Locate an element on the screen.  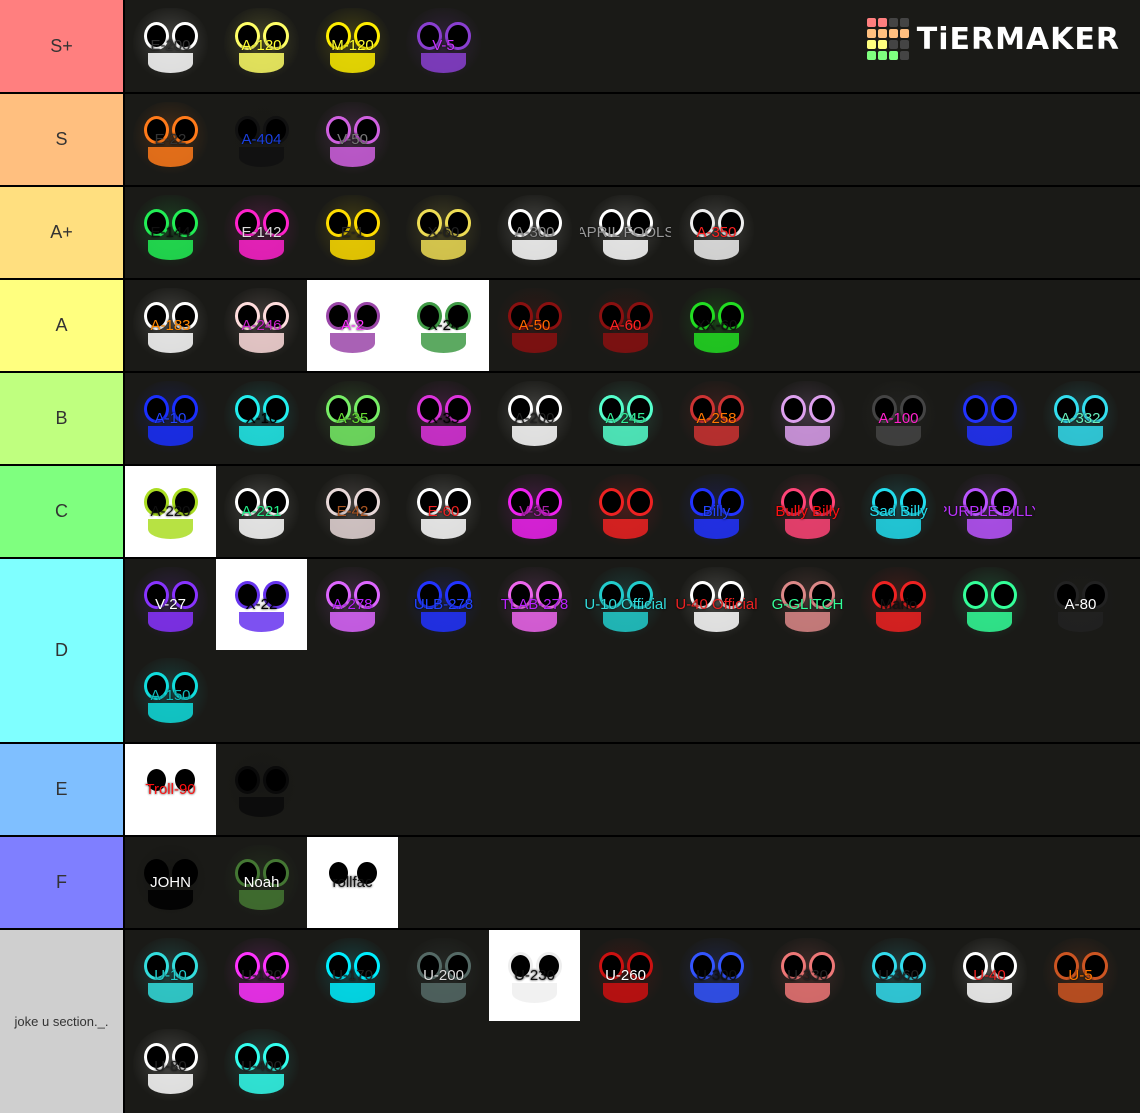
tier-item: U-40 is located at coordinates (989, 975).